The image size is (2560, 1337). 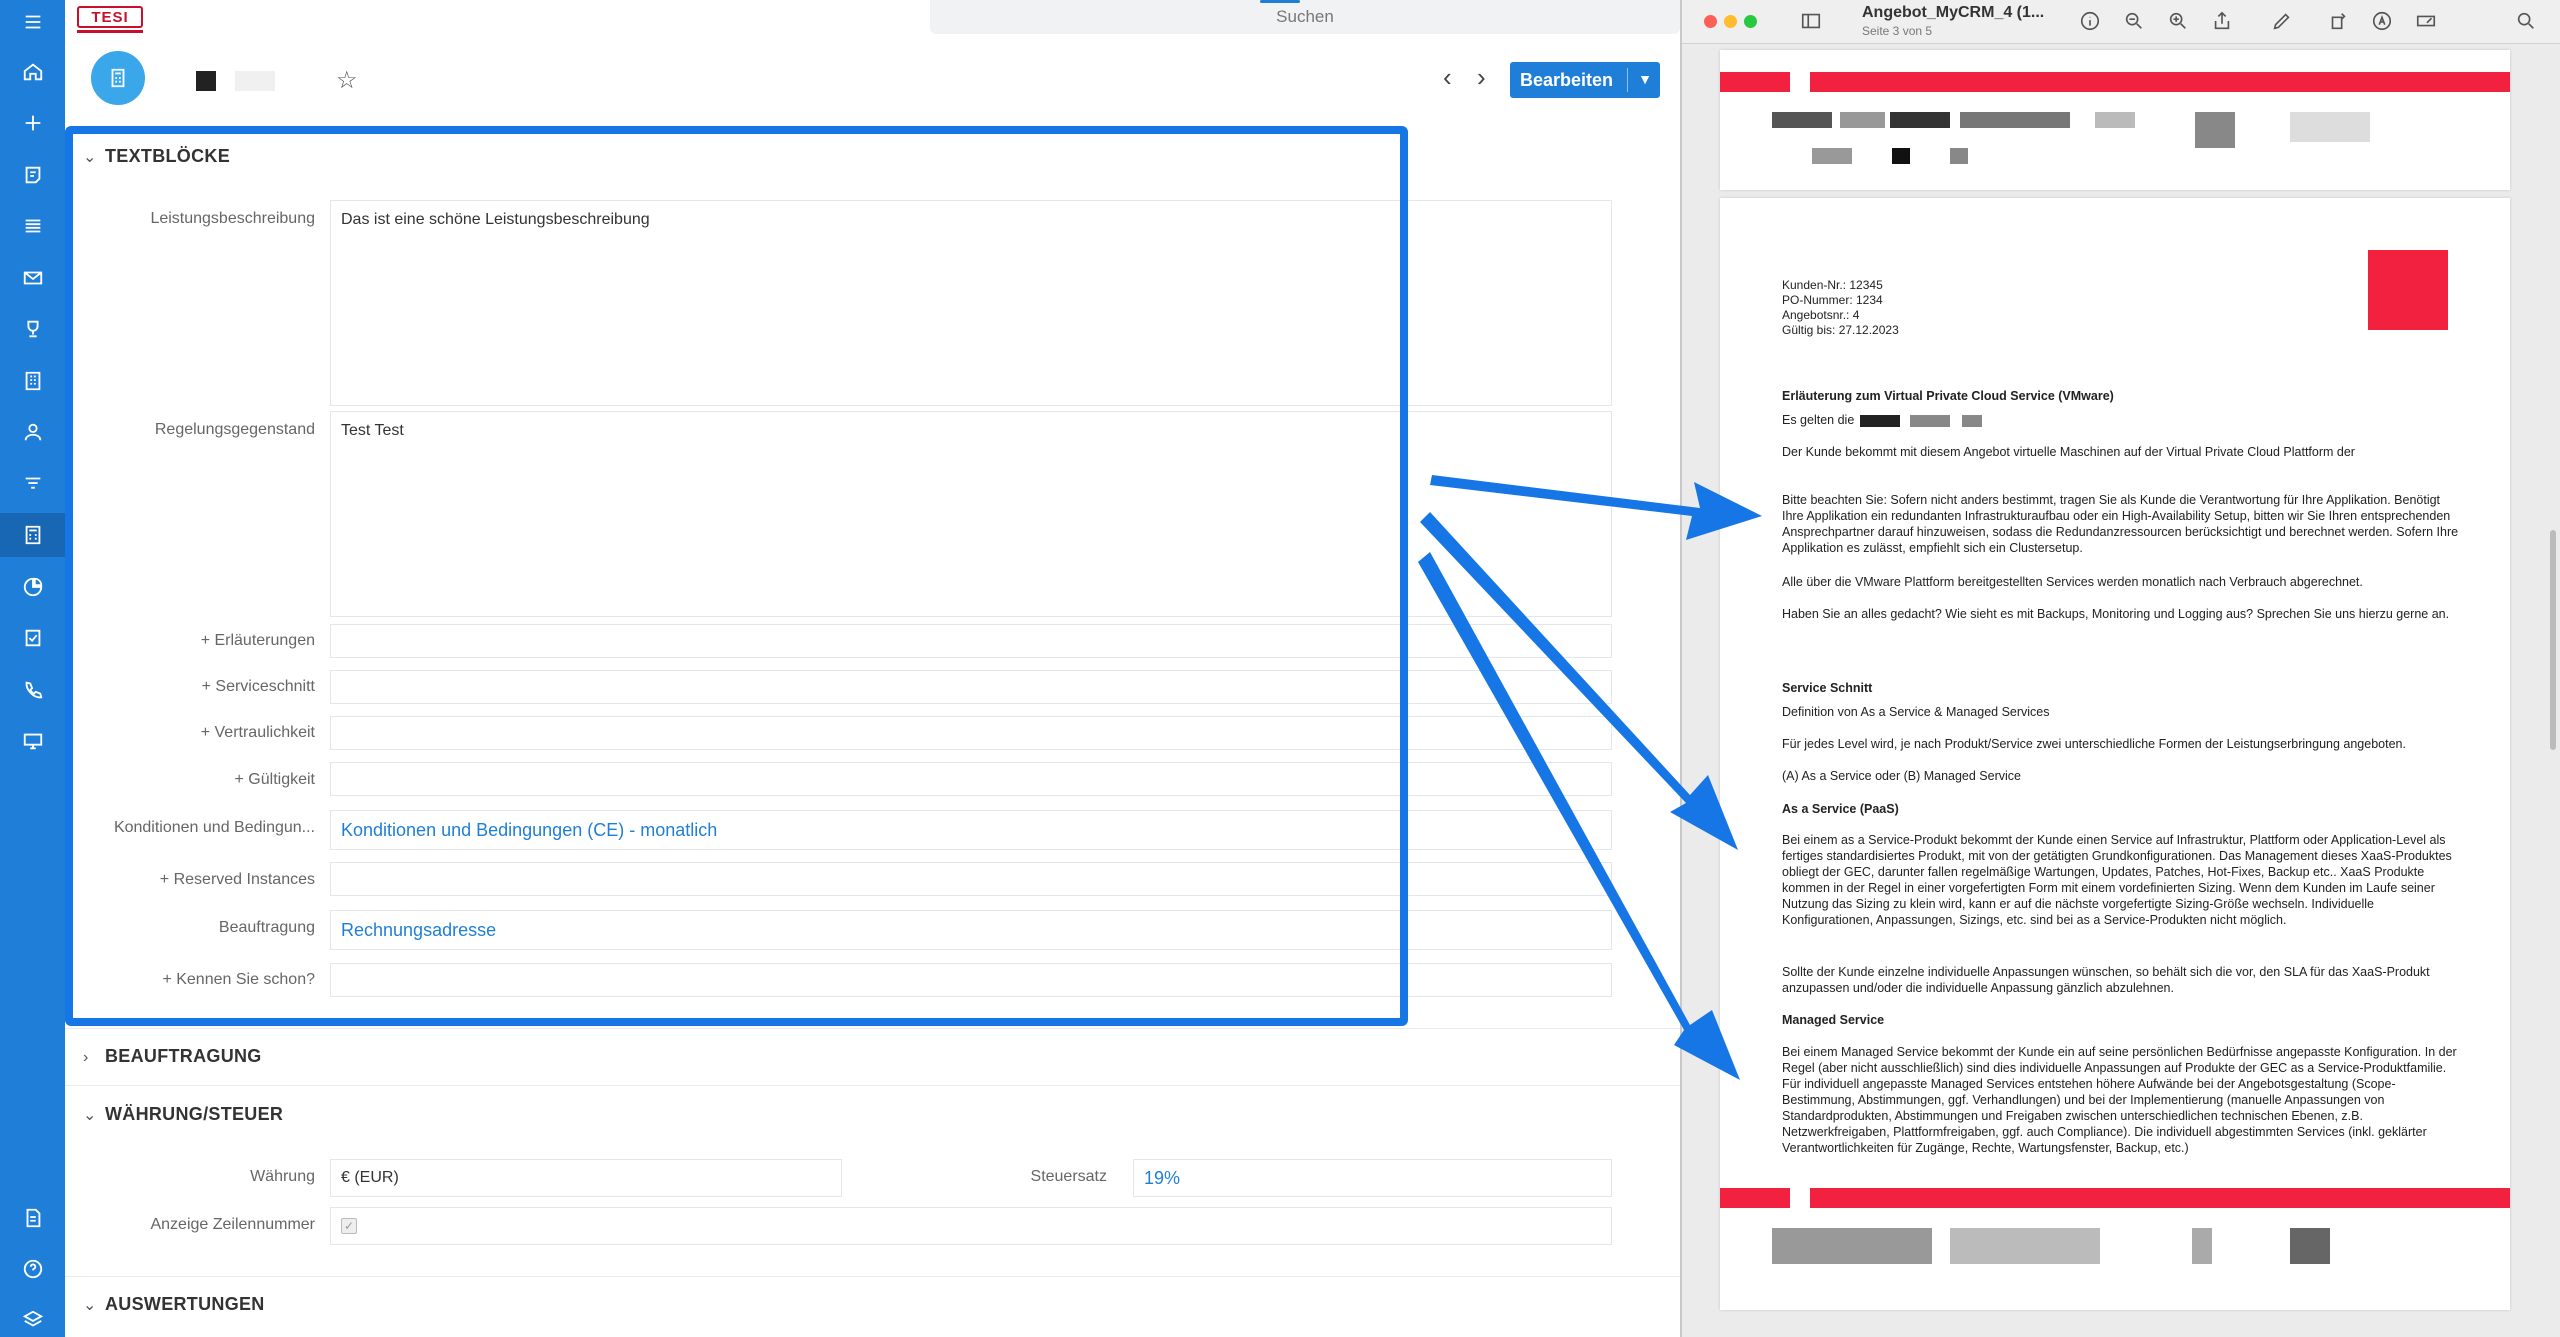 I want to click on next-record-button: ›, so click(x=1481, y=77).